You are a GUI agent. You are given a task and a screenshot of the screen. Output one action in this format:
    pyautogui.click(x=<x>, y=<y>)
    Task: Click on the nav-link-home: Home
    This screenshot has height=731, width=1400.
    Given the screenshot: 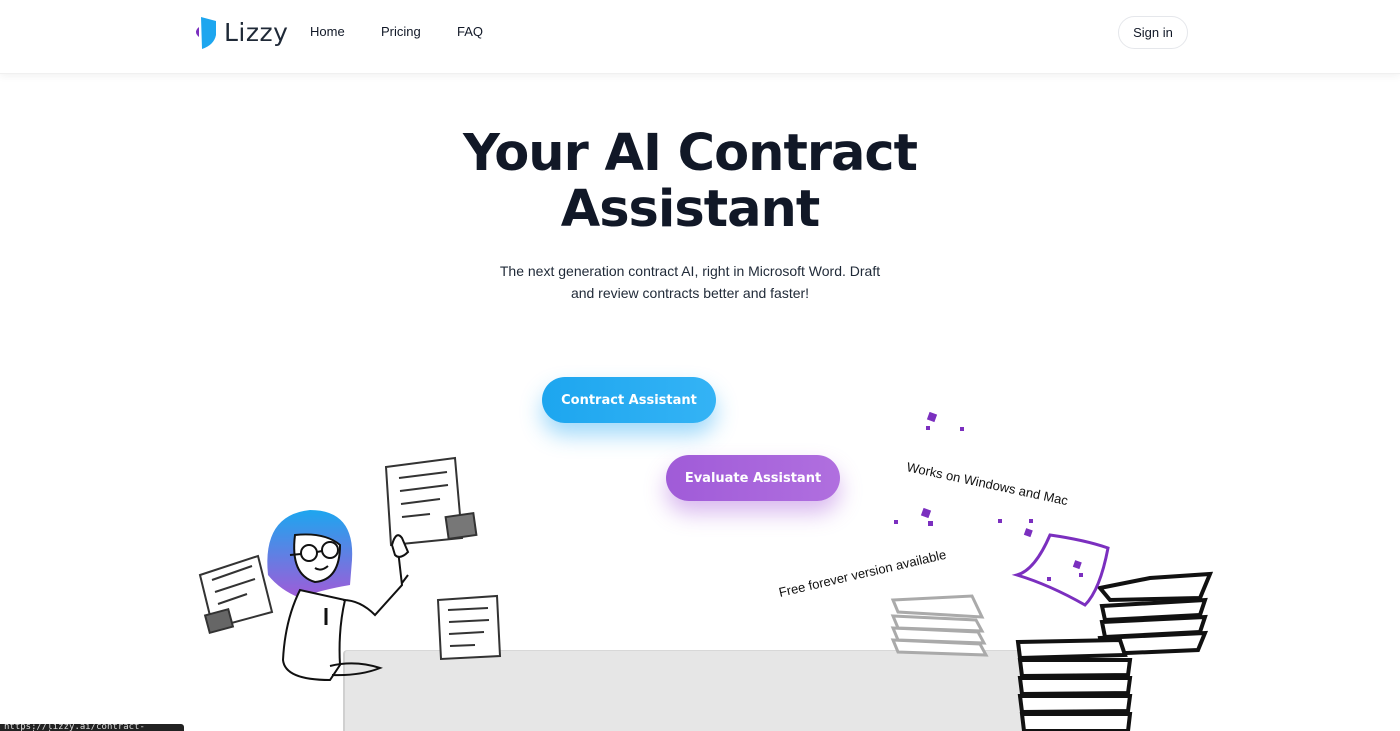 What is the action you would take?
    pyautogui.click(x=327, y=31)
    